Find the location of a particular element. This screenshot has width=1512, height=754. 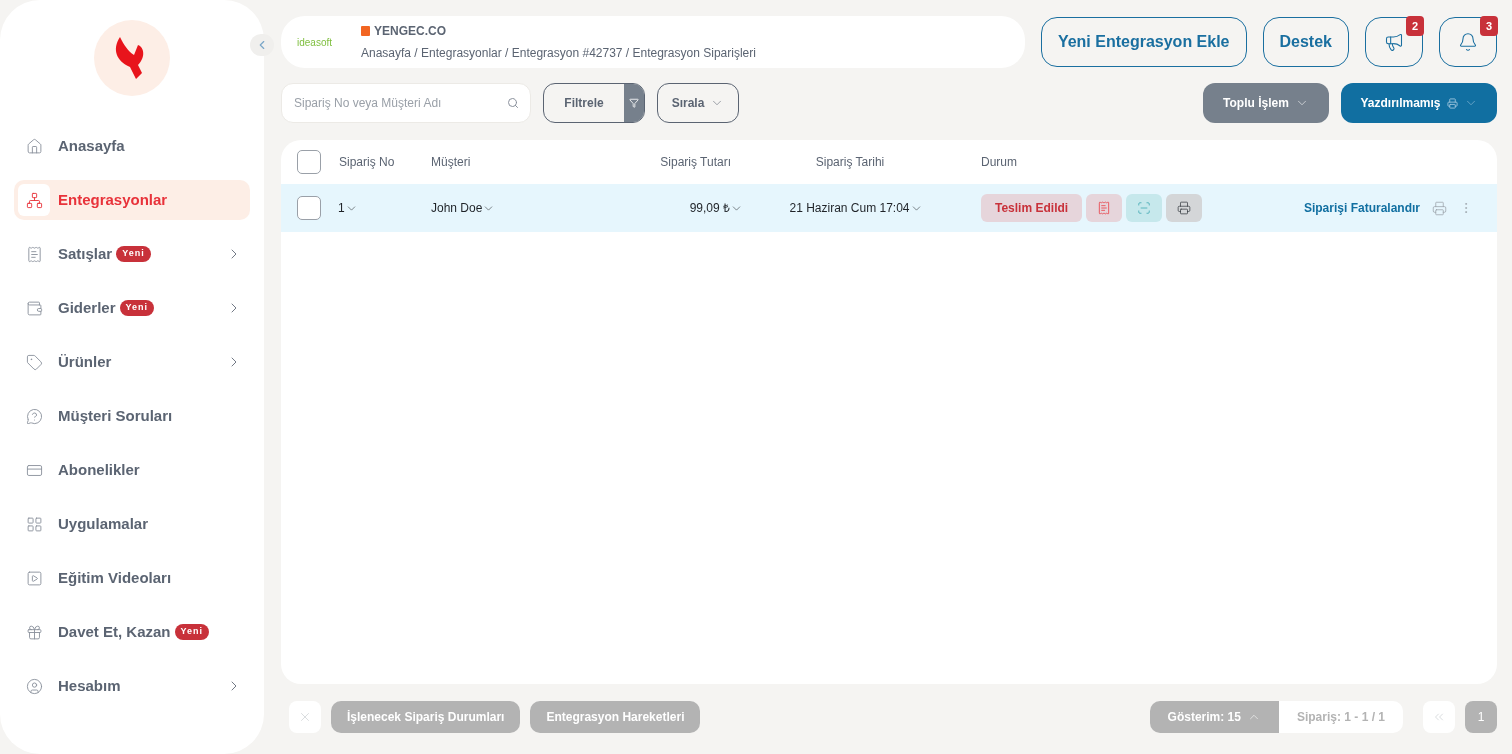

sidebar-item: Entegrasyonlar is located at coordinates (132, 200).